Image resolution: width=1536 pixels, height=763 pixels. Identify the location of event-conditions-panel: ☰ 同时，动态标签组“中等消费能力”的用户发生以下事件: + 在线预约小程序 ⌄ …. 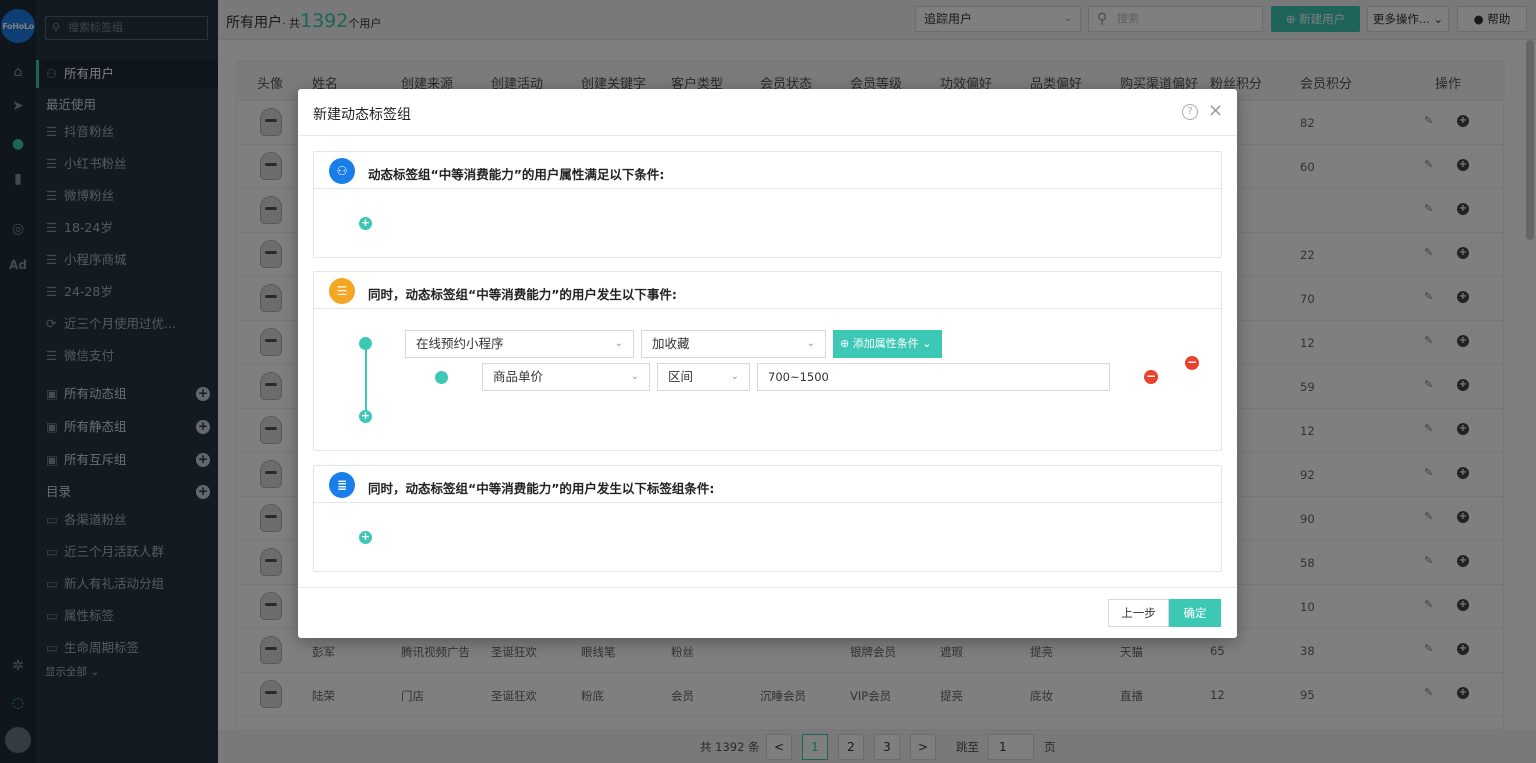
(767, 361).